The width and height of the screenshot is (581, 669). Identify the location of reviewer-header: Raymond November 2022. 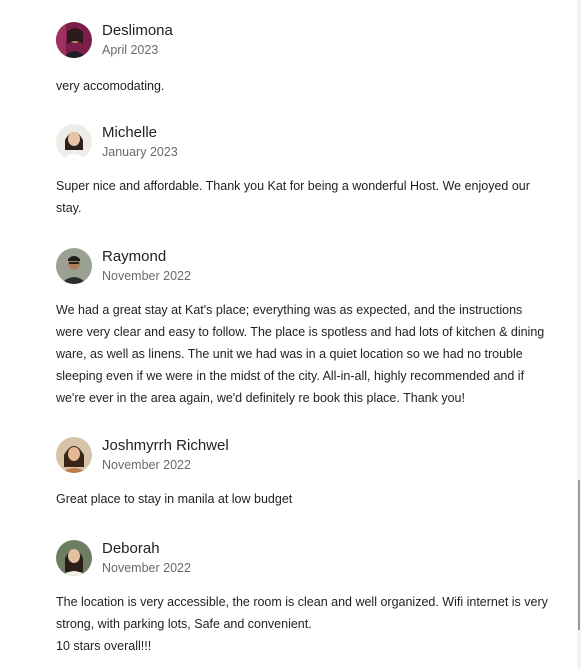
(311, 268).